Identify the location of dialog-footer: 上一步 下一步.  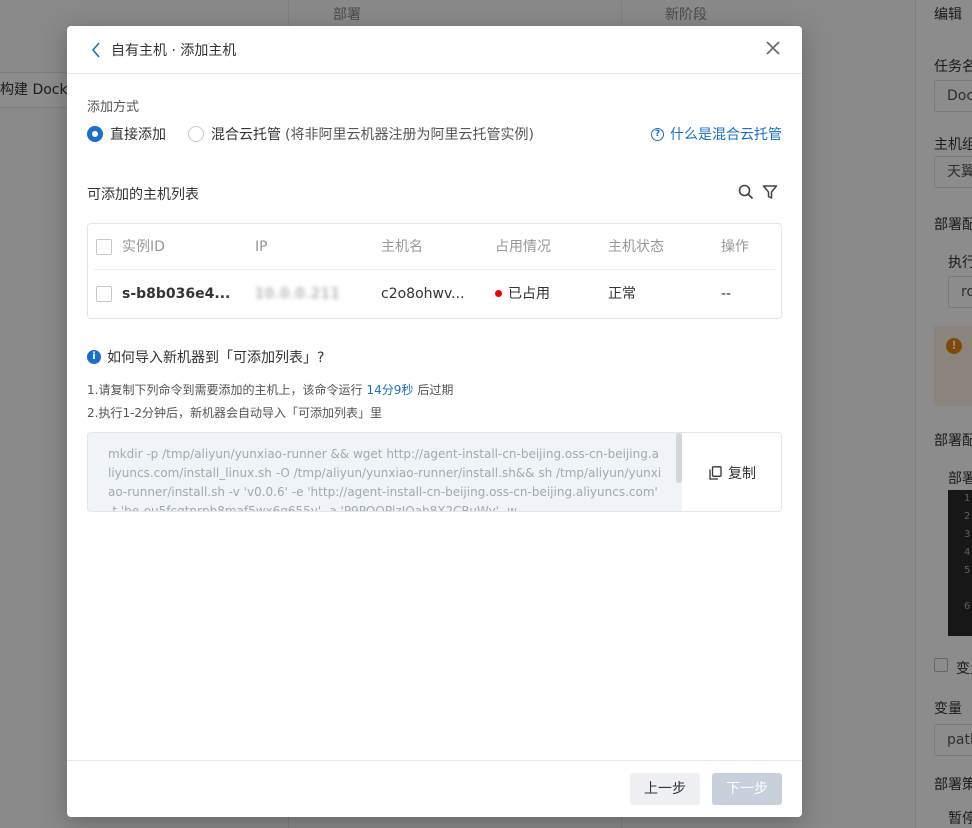
(434, 788).